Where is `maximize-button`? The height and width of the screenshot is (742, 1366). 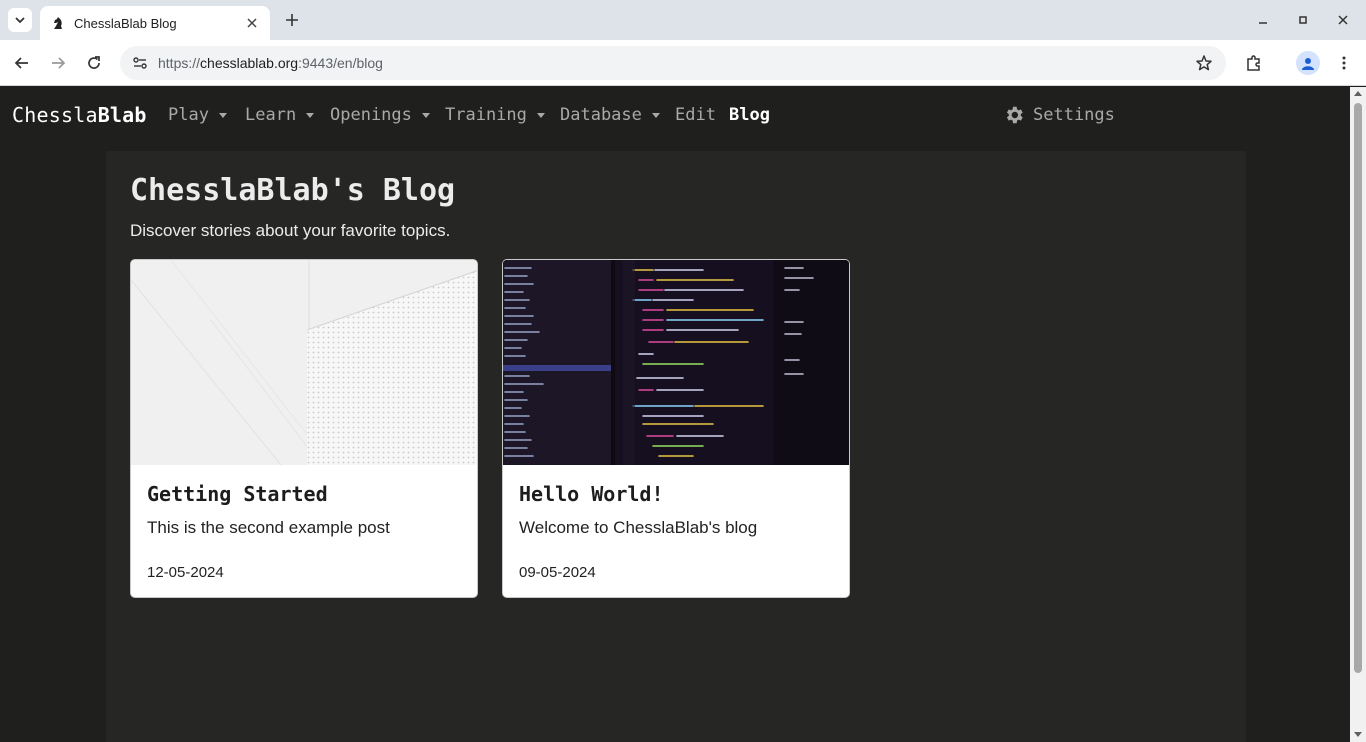 maximize-button is located at coordinates (1303, 20).